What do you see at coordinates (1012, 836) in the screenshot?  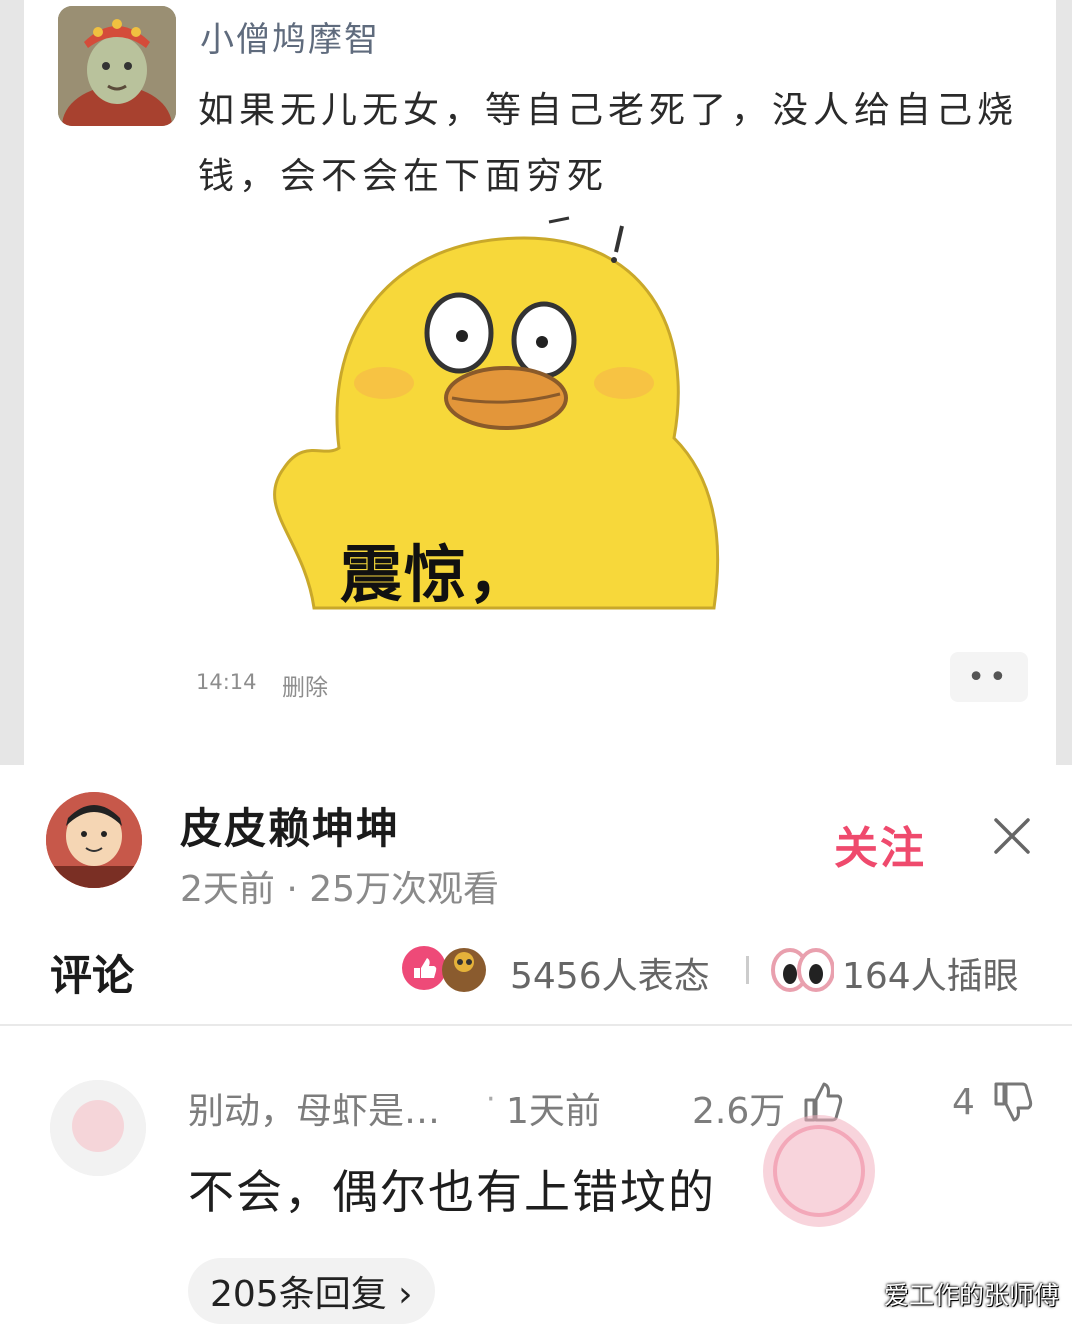 I see `close-icon` at bounding box center [1012, 836].